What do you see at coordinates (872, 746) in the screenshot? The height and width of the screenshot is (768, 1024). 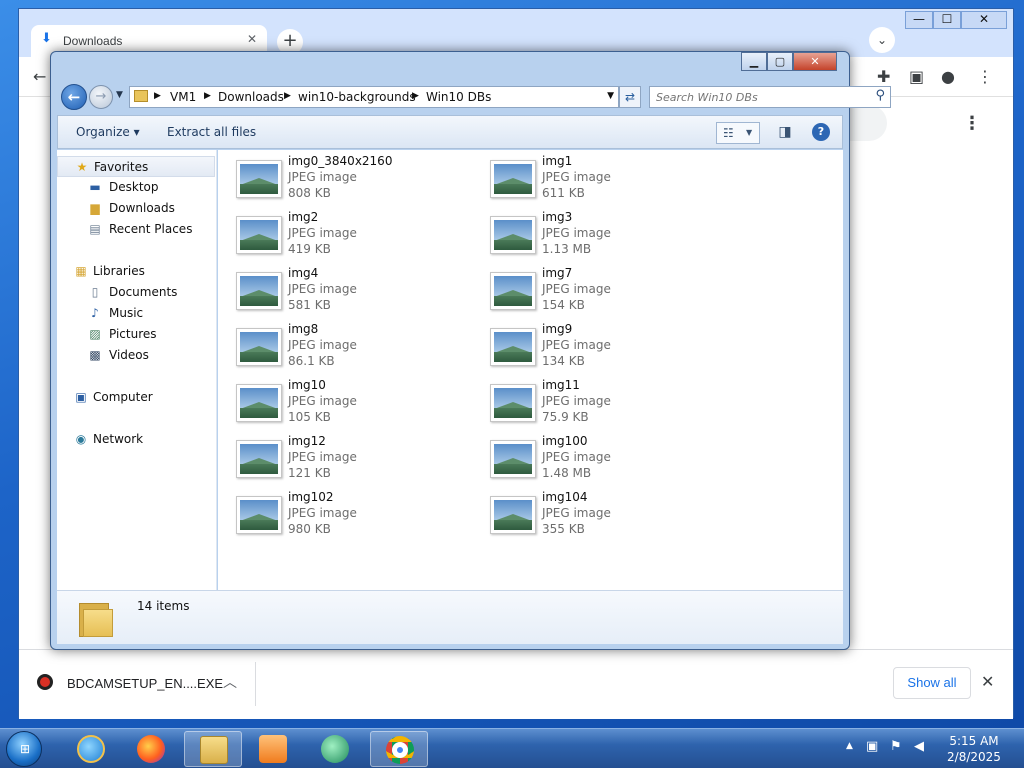 I see `network-tray-icon: ▣` at bounding box center [872, 746].